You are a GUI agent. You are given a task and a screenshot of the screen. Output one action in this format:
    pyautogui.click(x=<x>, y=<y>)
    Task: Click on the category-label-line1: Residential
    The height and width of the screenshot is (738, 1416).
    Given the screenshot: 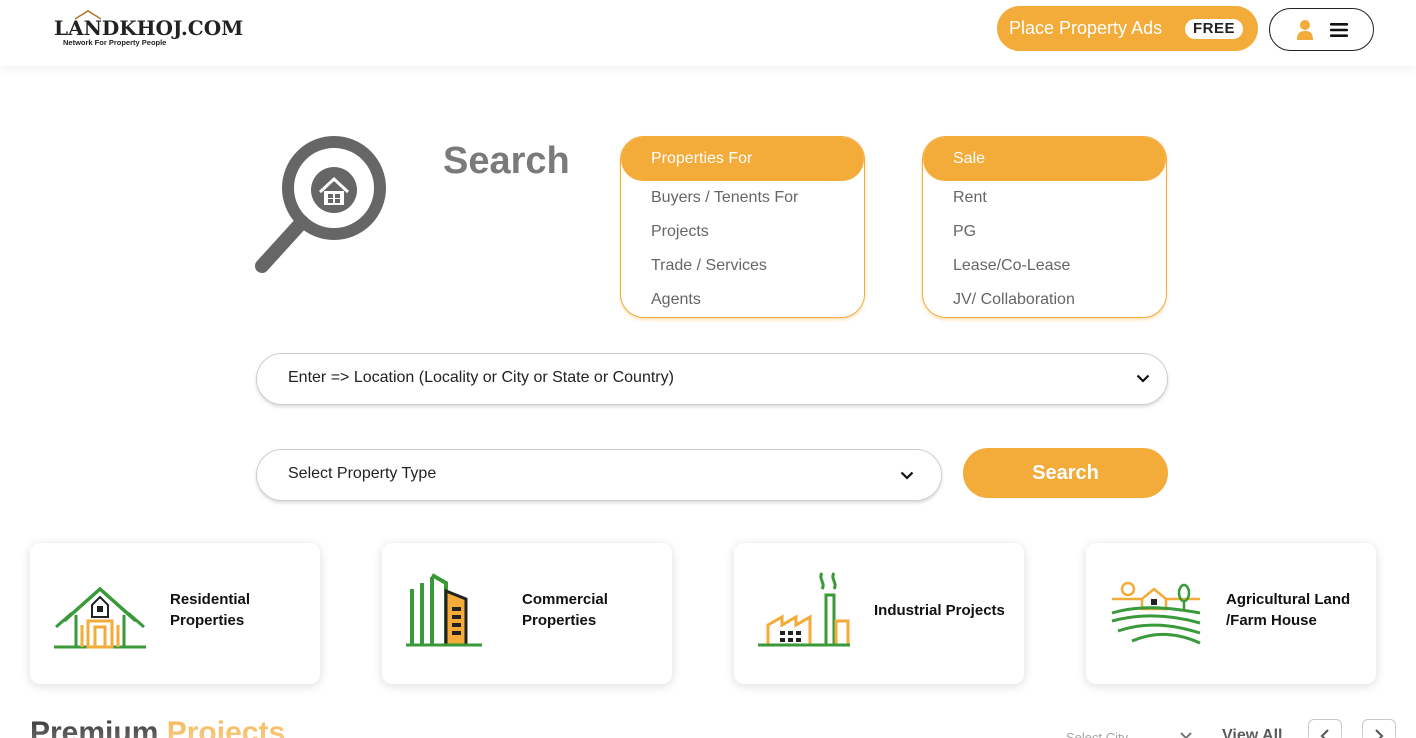 What is the action you would take?
    pyautogui.click(x=210, y=599)
    